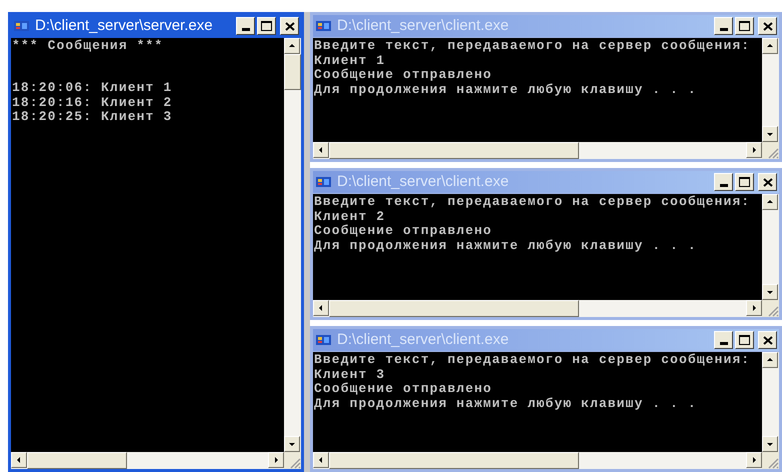 The width and height of the screenshot is (782, 472). Describe the element at coordinates (92, 103) in the screenshot. I see `console-line: 18:20:16: Клиент 2` at that location.